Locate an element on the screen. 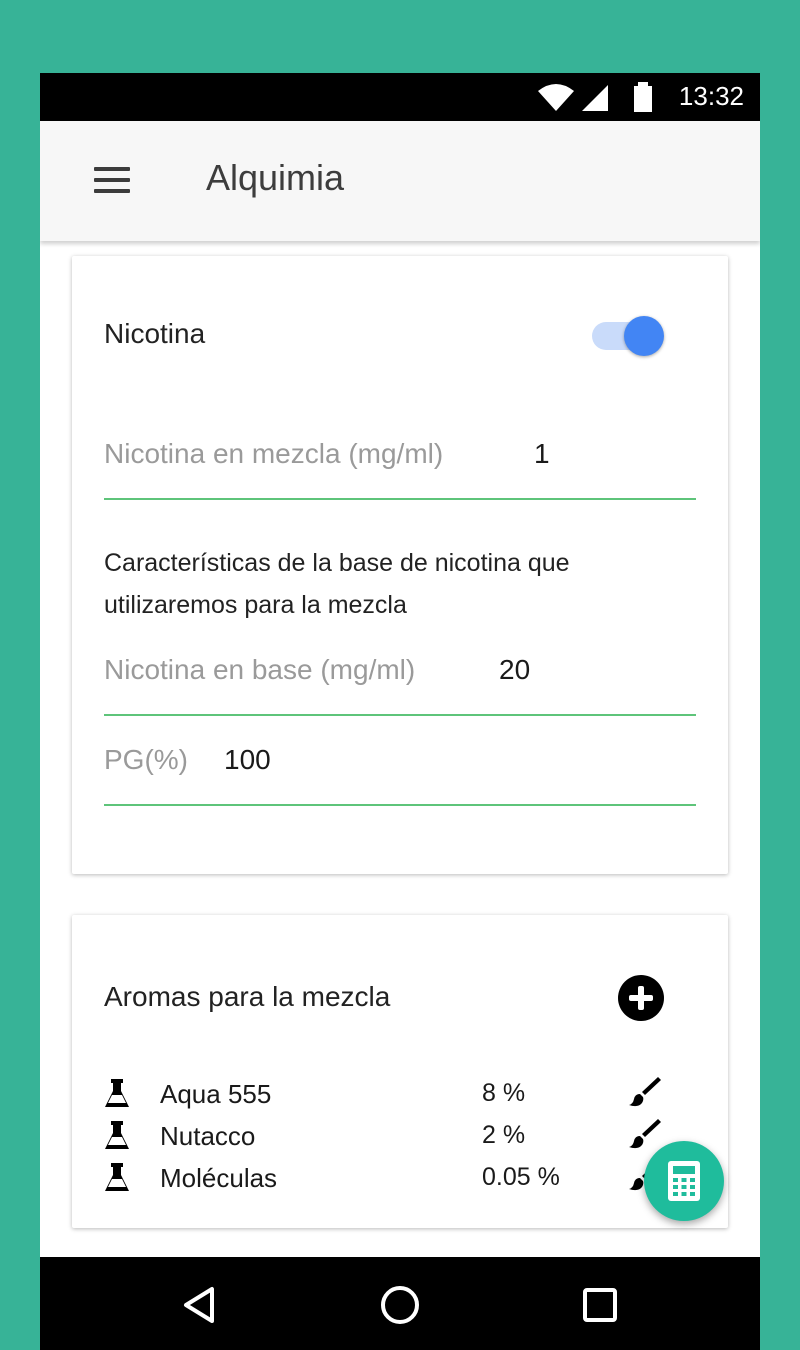 This screenshot has width=800, height=1350. app-bar: Alquimia is located at coordinates (400, 181).